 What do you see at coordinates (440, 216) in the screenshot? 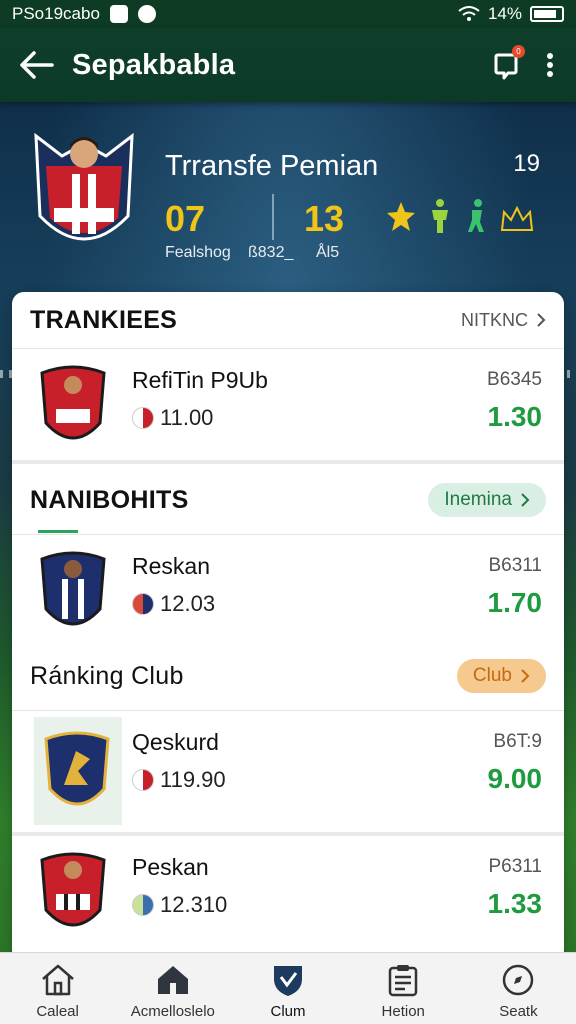
I see `player-figure-icon` at bounding box center [440, 216].